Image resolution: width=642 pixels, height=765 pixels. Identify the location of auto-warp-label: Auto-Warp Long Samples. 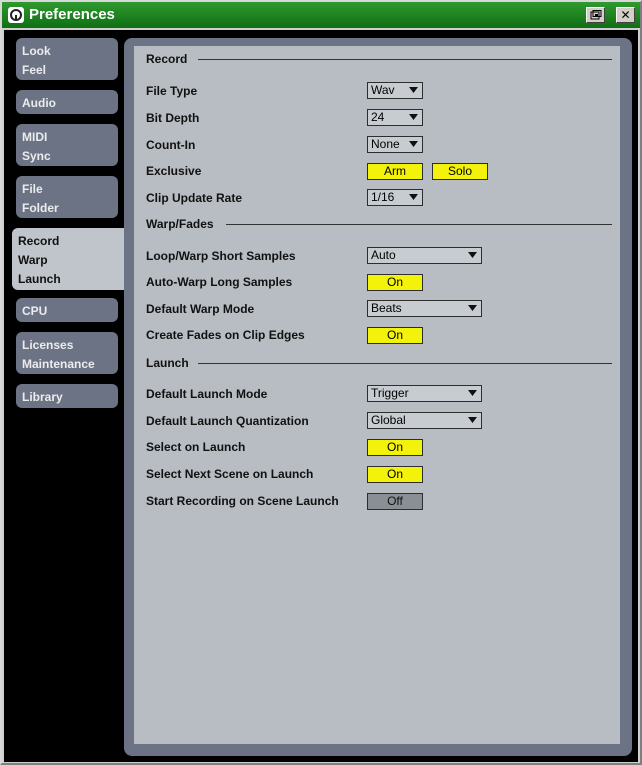
(219, 282).